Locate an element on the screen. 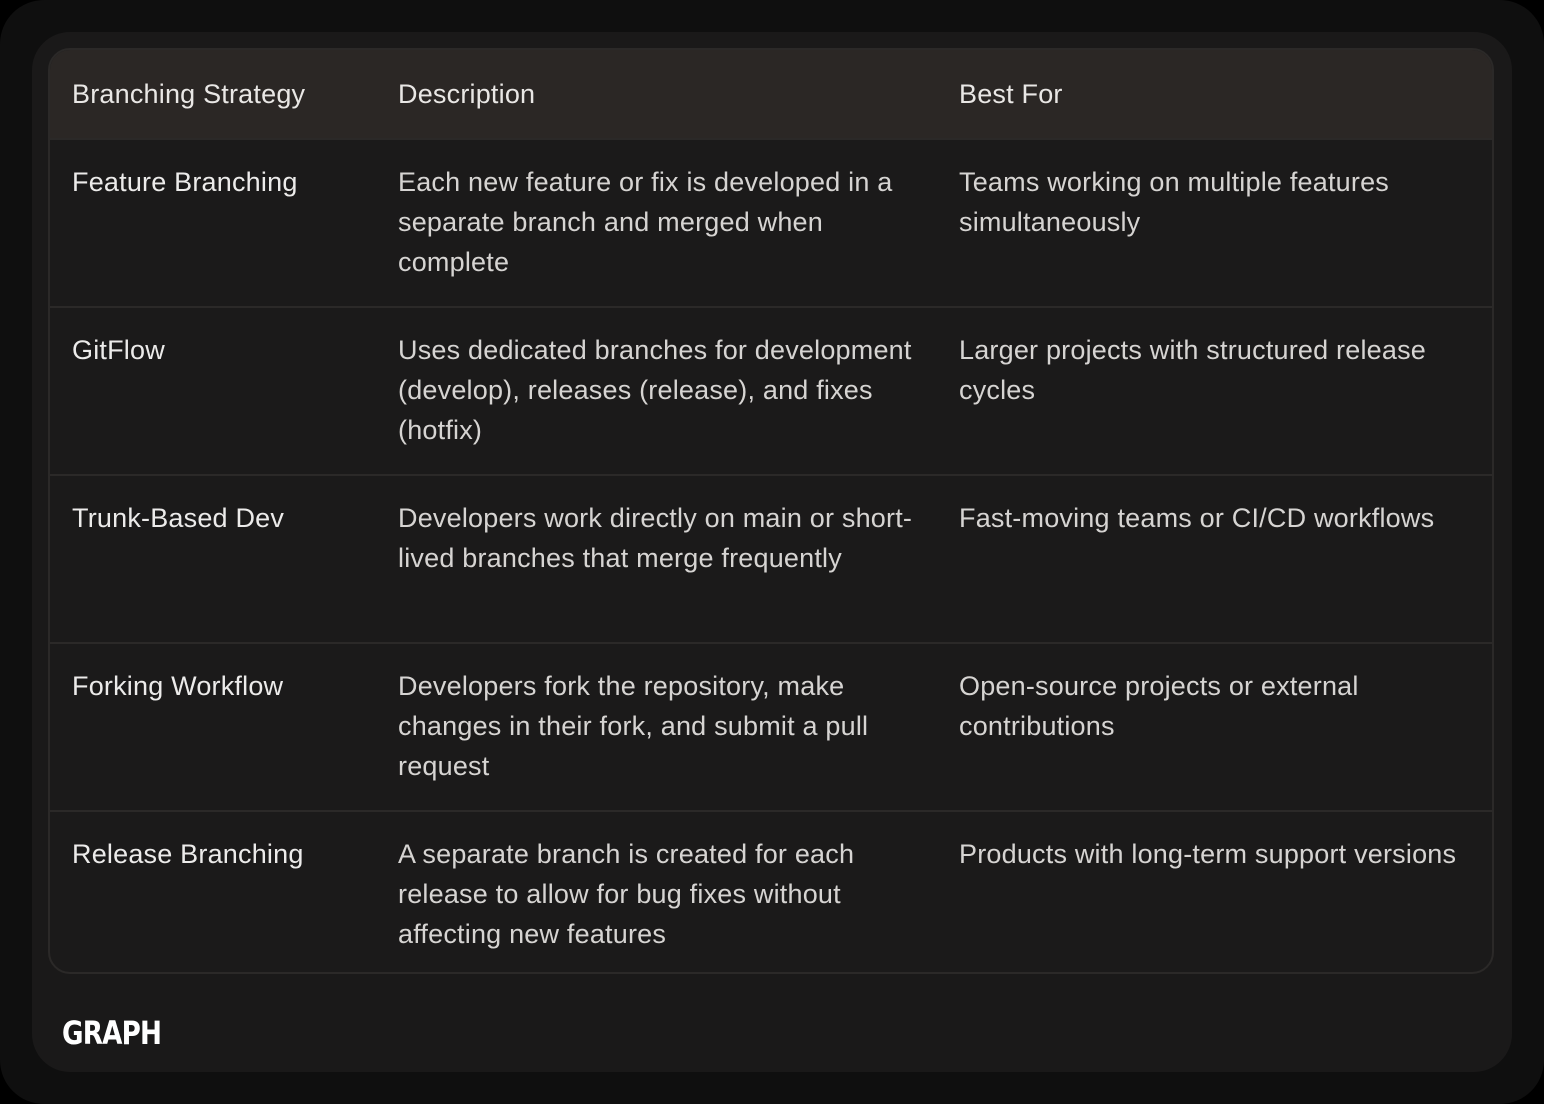 The height and width of the screenshot is (1104, 1544). strategy-best-for: Fast-moving teams or CI/CD workflows is located at coordinates (1197, 518).